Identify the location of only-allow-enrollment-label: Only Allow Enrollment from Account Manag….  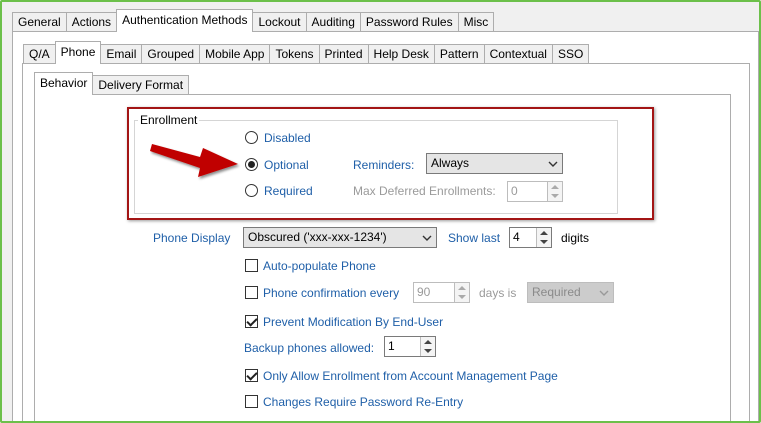
(410, 376).